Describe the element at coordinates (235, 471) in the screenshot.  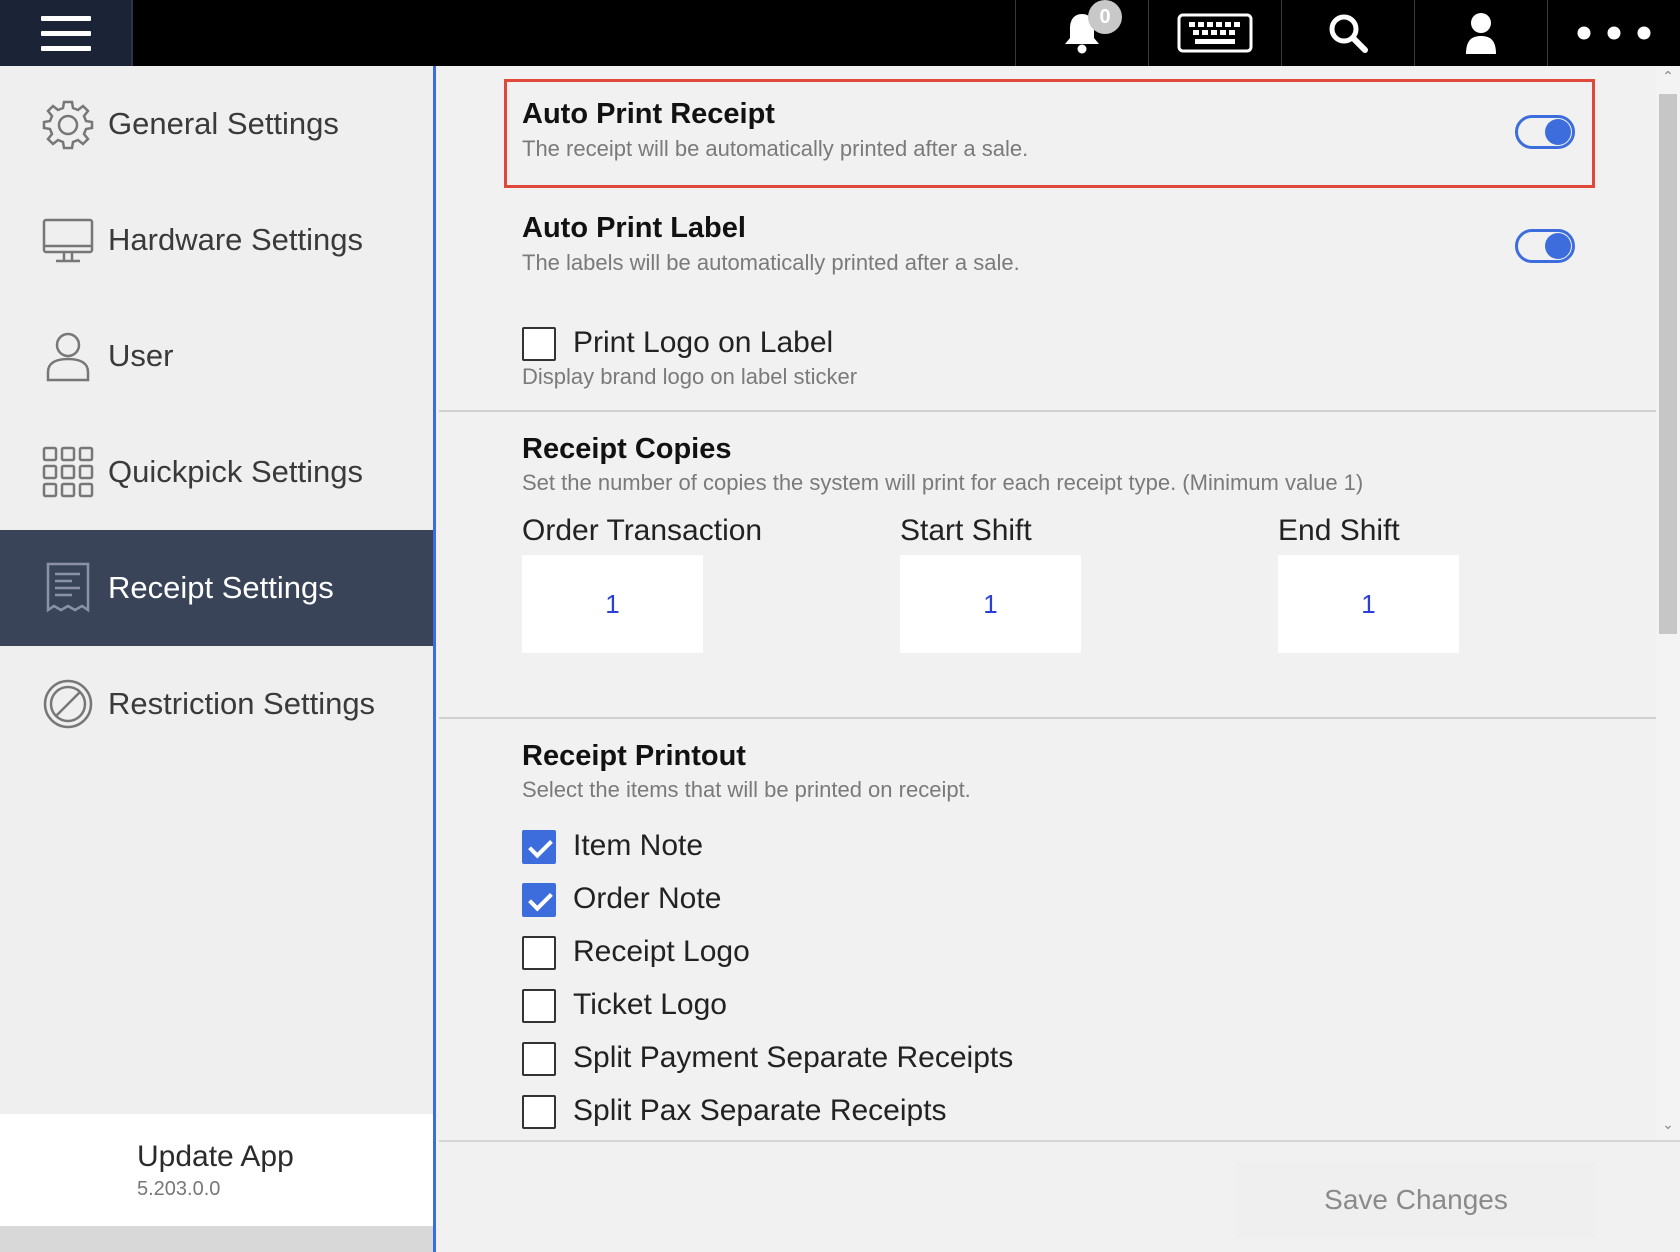
I see `sidebar-item-label: Quickpick Settings` at that location.